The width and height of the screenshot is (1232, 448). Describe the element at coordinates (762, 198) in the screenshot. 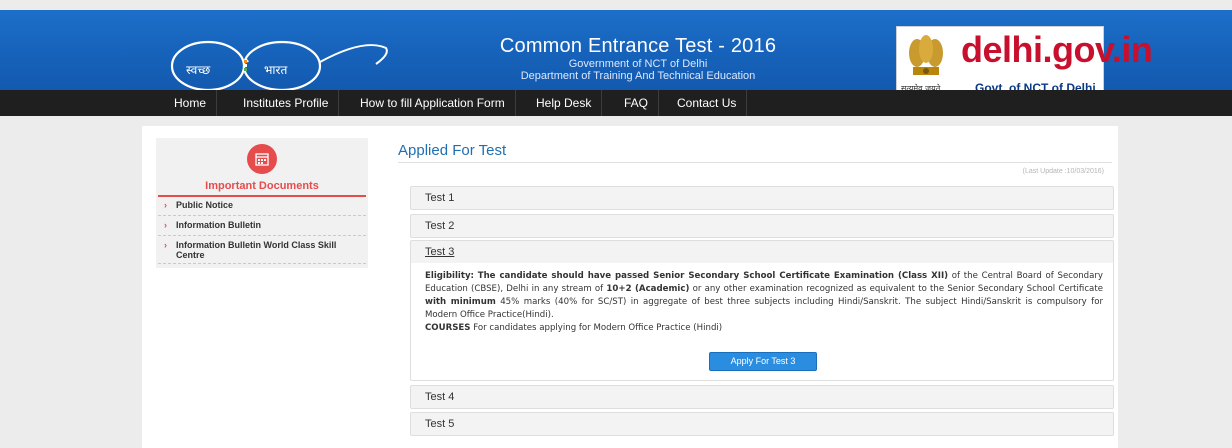

I see `accordion-test-1: Test 1` at that location.